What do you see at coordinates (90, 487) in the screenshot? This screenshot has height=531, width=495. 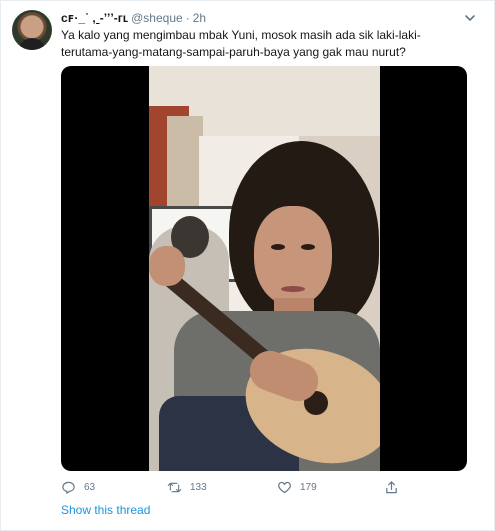 I see `reply-count: 63` at bounding box center [90, 487].